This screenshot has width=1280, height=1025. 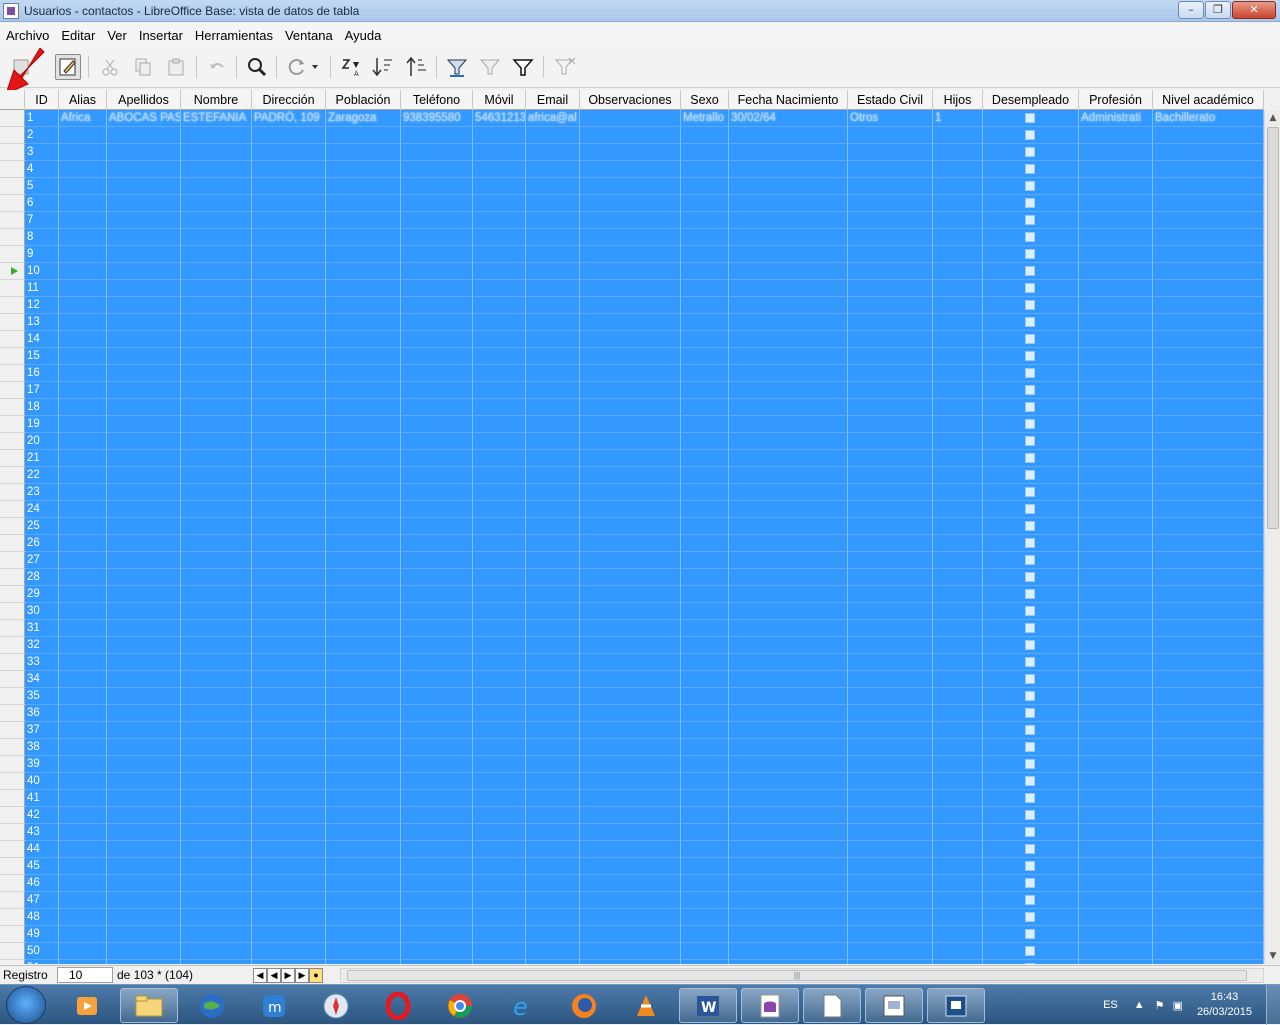 What do you see at coordinates (144, 118) in the screenshot?
I see `cell-apellidos: ABOCAS PAS` at bounding box center [144, 118].